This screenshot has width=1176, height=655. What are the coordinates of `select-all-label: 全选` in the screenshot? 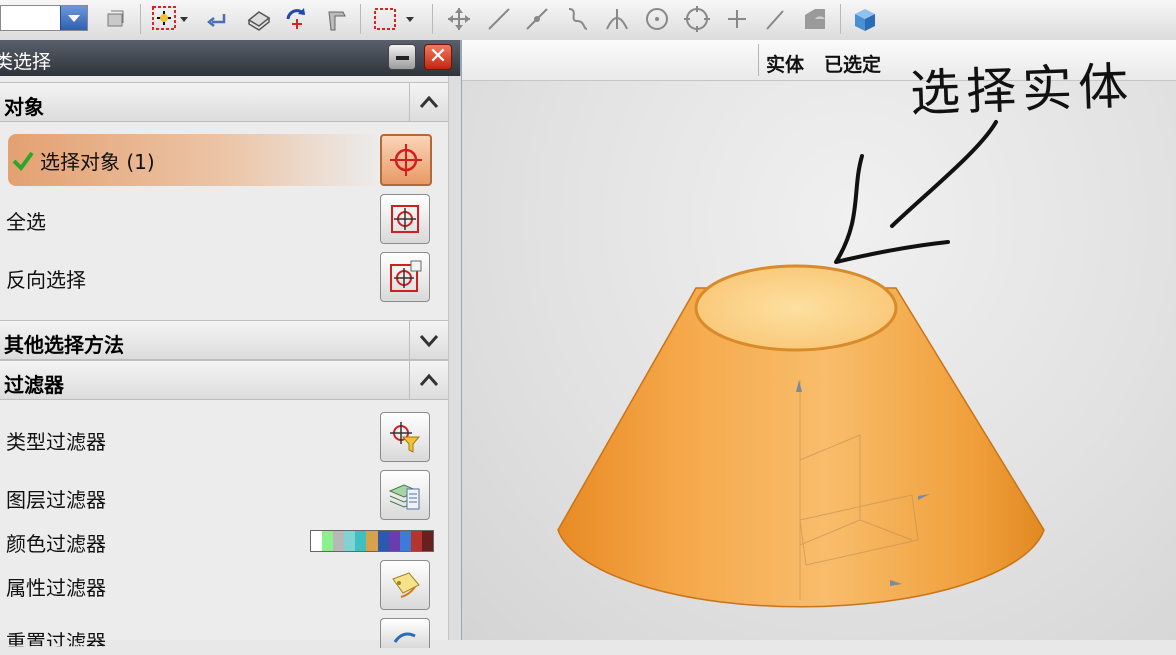 It's located at (26, 222).